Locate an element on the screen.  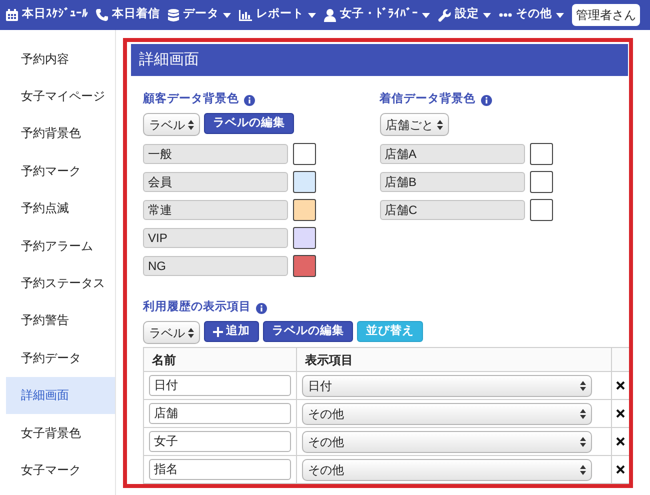
sidebar-item: 予約背景色 is located at coordinates (60, 133).